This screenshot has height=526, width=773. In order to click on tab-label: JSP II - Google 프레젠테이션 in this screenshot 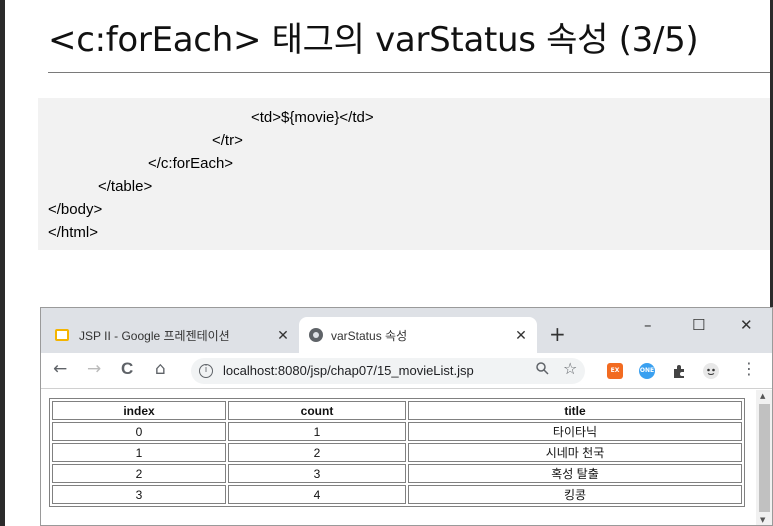, I will do `click(154, 335)`.